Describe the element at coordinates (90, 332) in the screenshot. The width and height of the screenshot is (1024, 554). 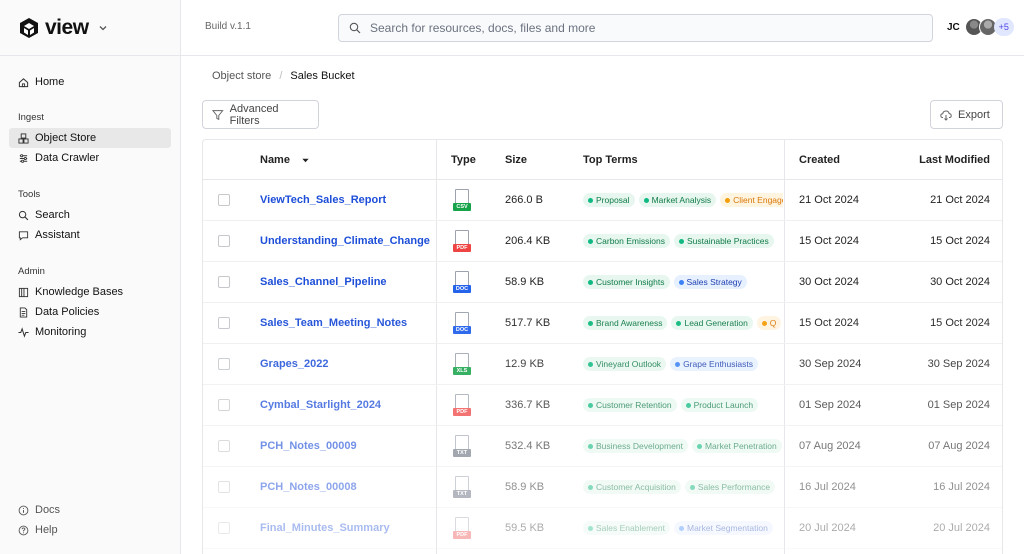
I see `sidebar-item-monitoring: Monitoring` at that location.